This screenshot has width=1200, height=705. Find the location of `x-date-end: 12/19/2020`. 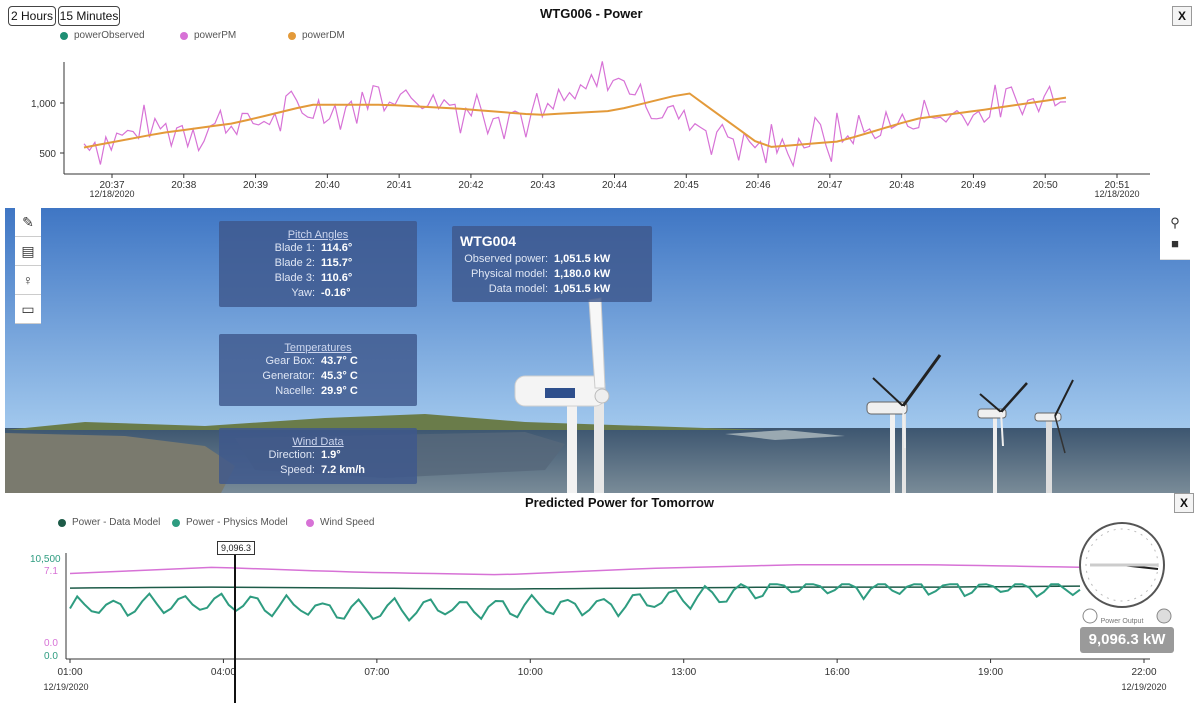

x-date-end: 12/19/2020 is located at coordinates (1143, 687).